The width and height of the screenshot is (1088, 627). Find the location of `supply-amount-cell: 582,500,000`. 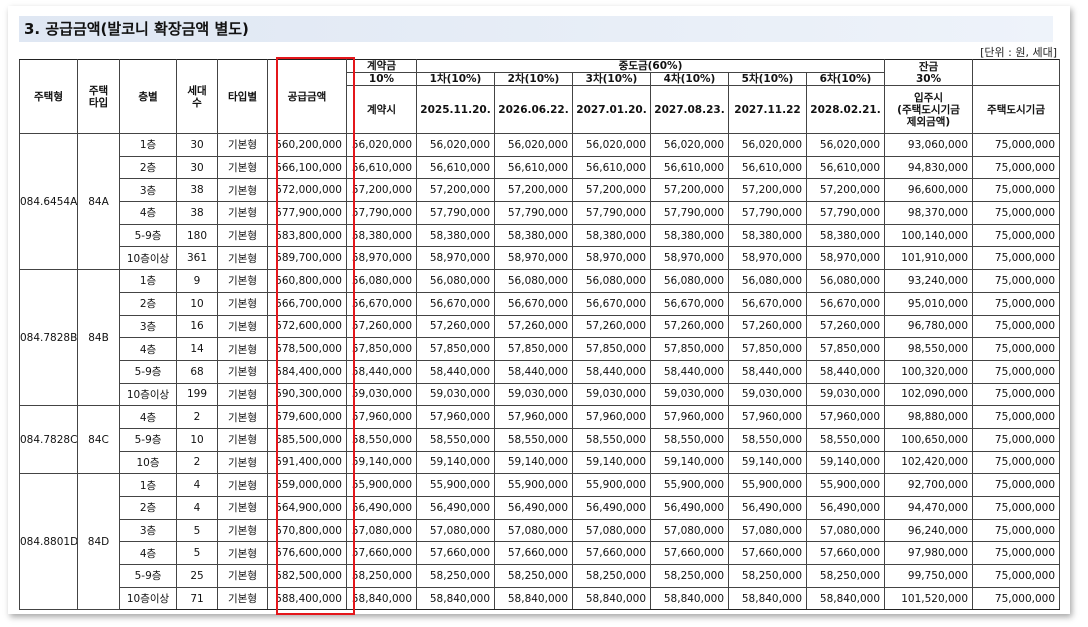

supply-amount-cell: 582,500,000 is located at coordinates (307, 576).